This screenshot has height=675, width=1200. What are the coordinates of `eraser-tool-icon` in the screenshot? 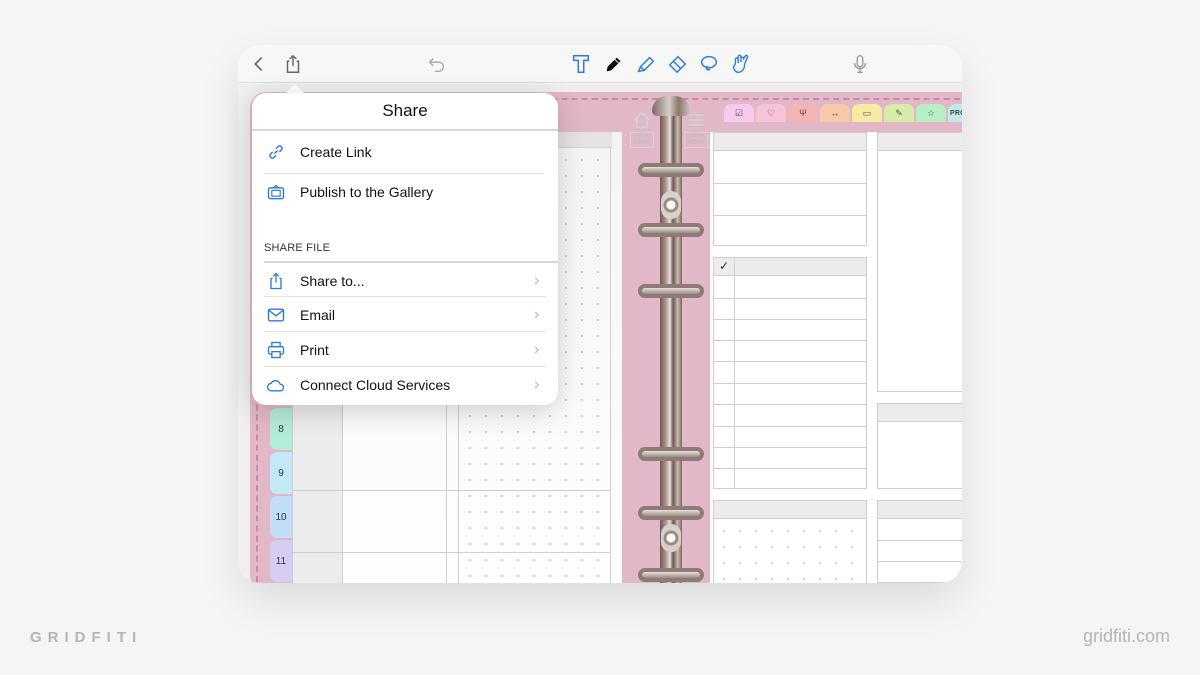 It's located at (678, 64).